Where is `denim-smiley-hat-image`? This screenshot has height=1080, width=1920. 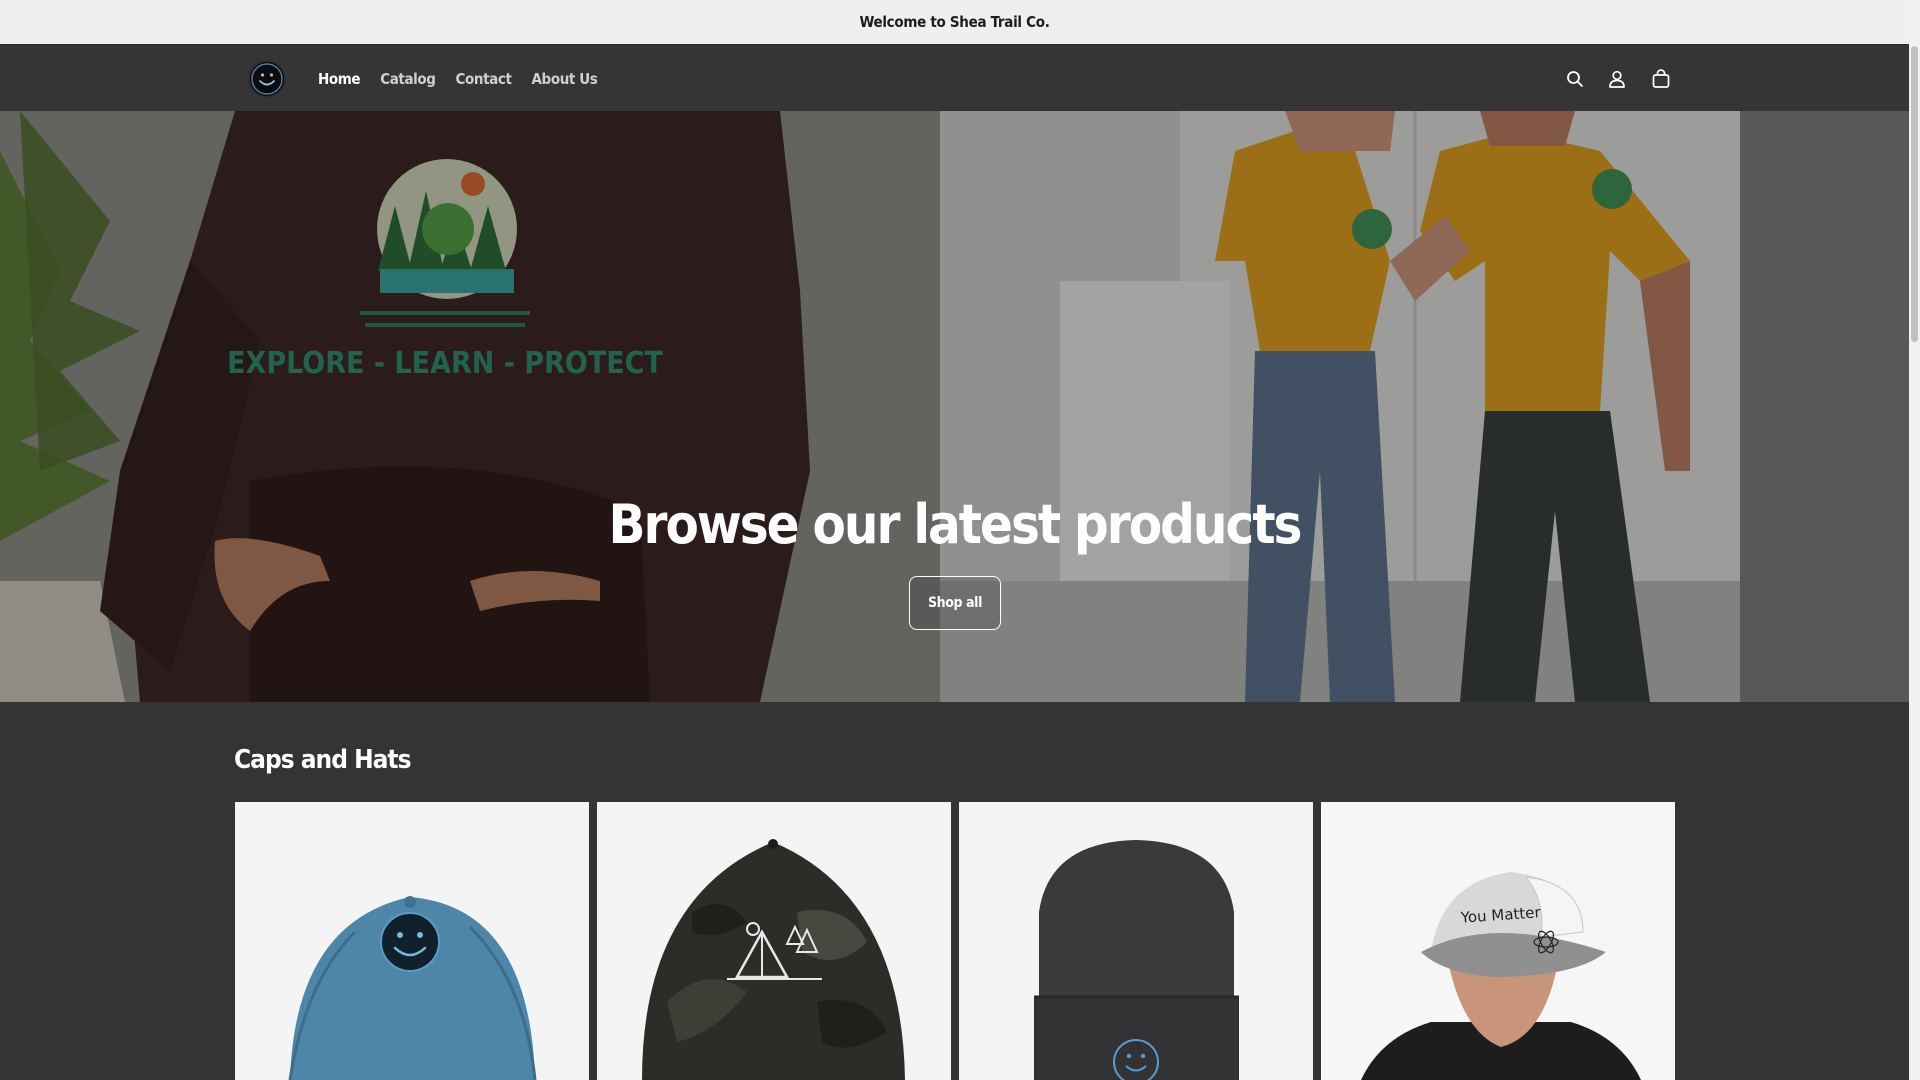 denim-smiley-hat-image is located at coordinates (412, 941).